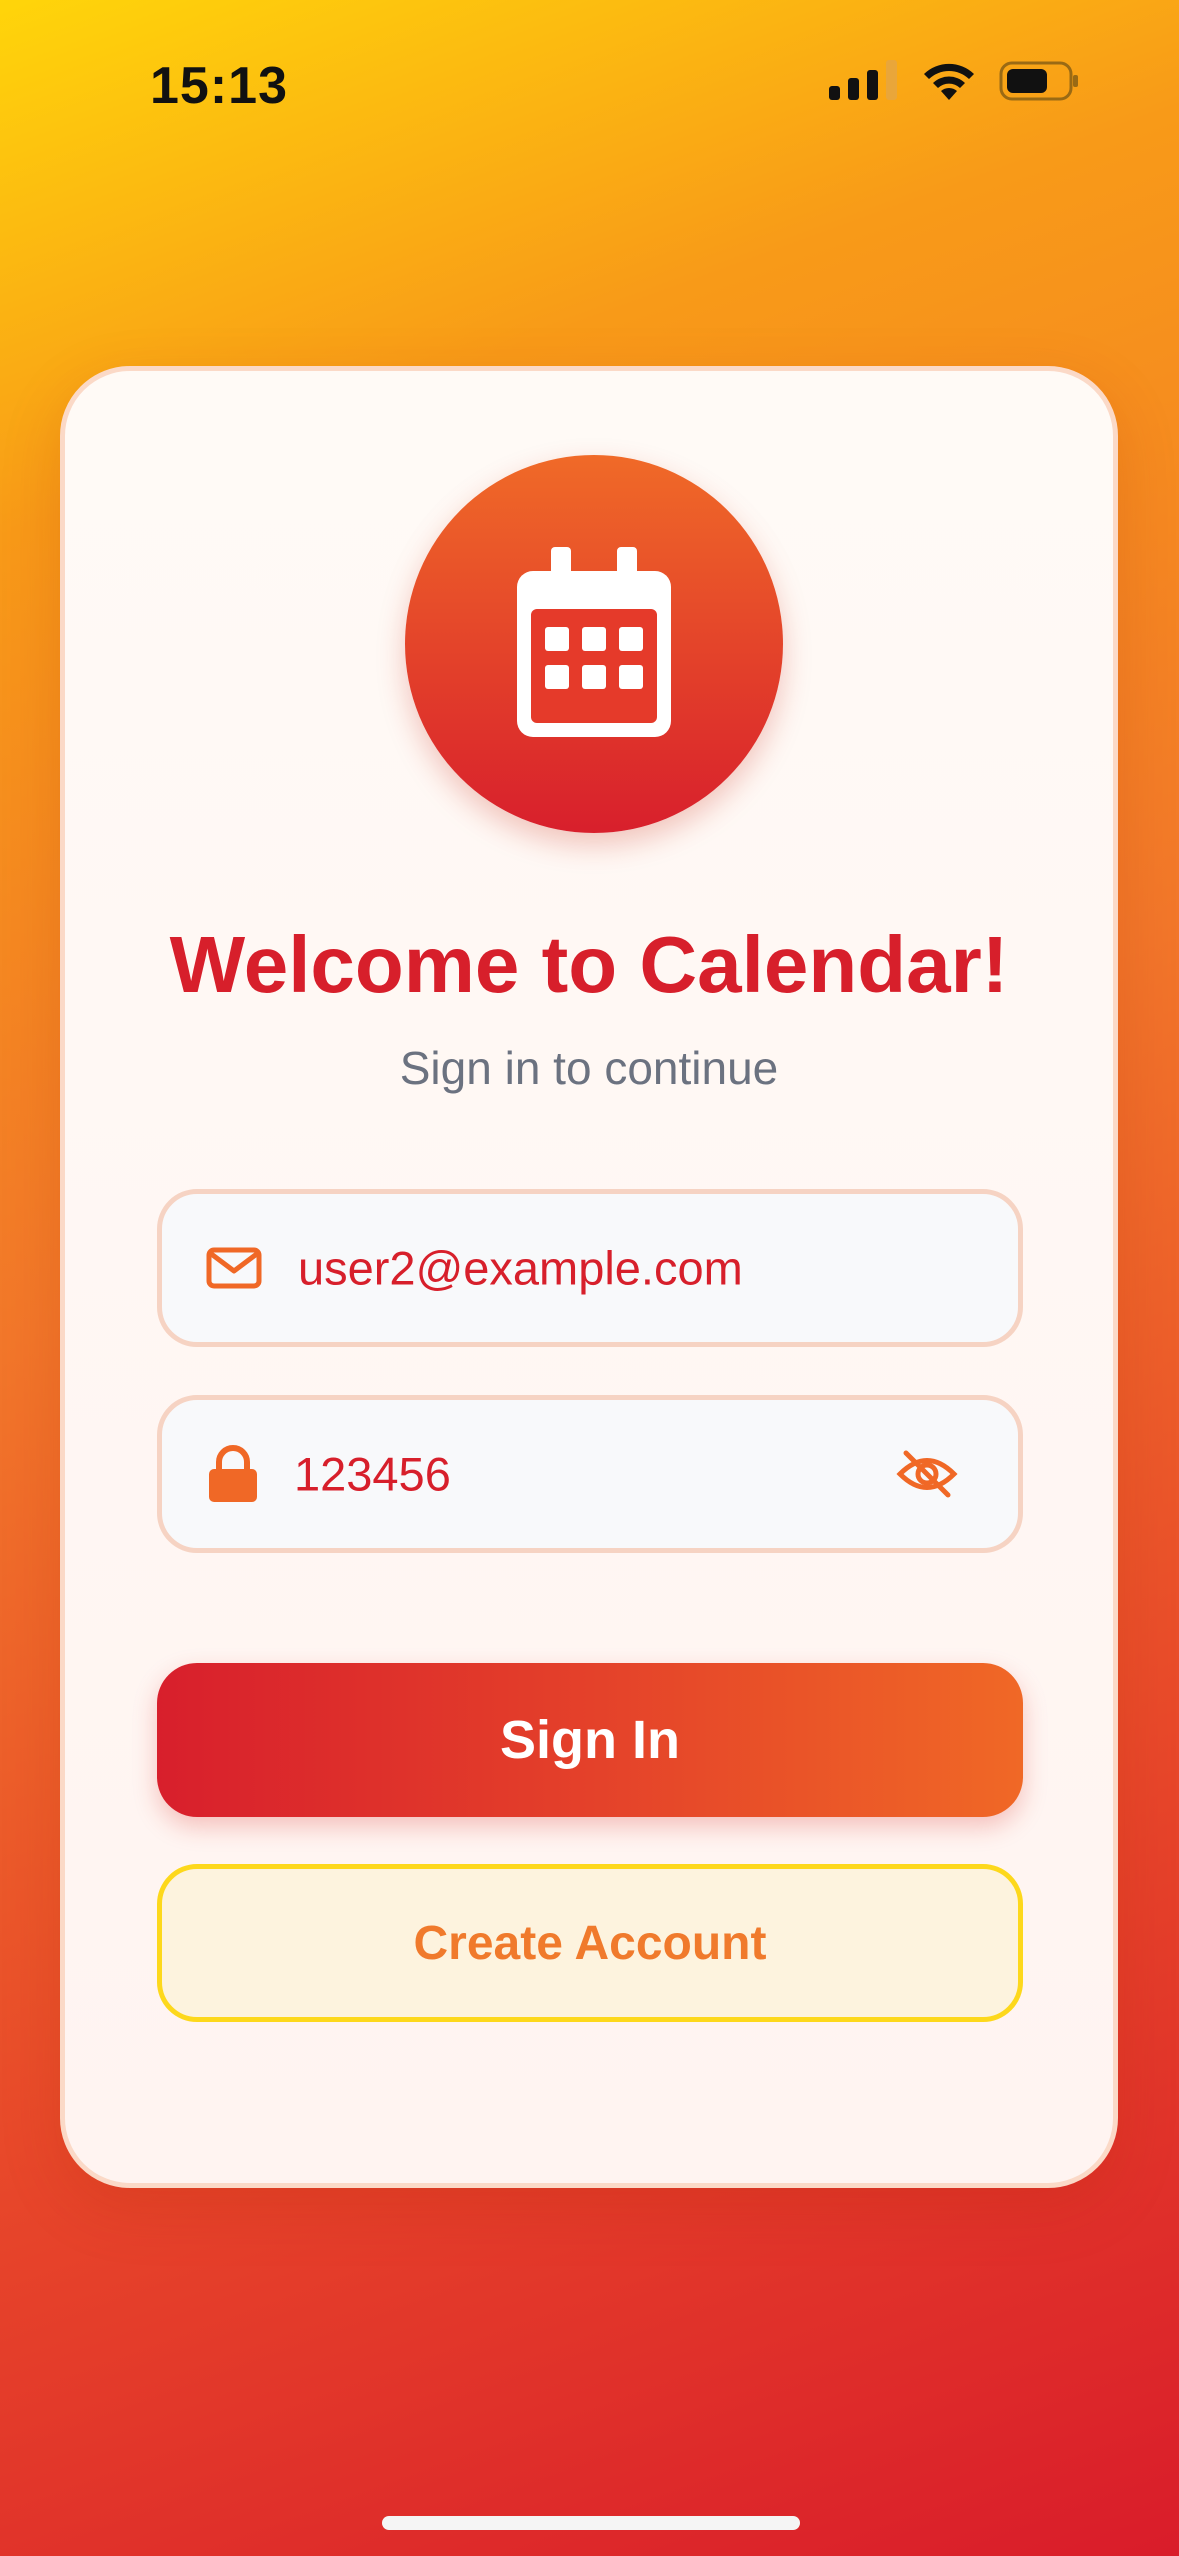 The width and height of the screenshot is (1179, 2556). What do you see at coordinates (554, 1474) in the screenshot?
I see `password-input` at bounding box center [554, 1474].